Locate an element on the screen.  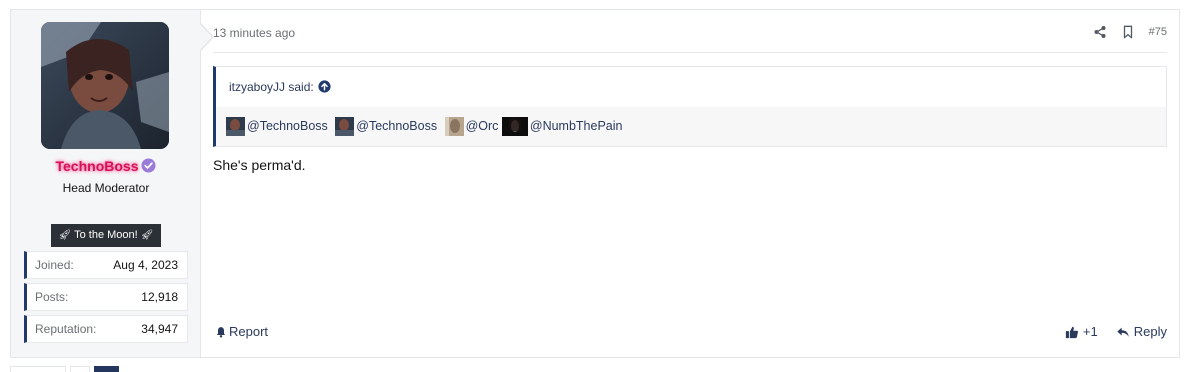
mention-technoboss-2: @TechnoBoss is located at coordinates (386, 126).